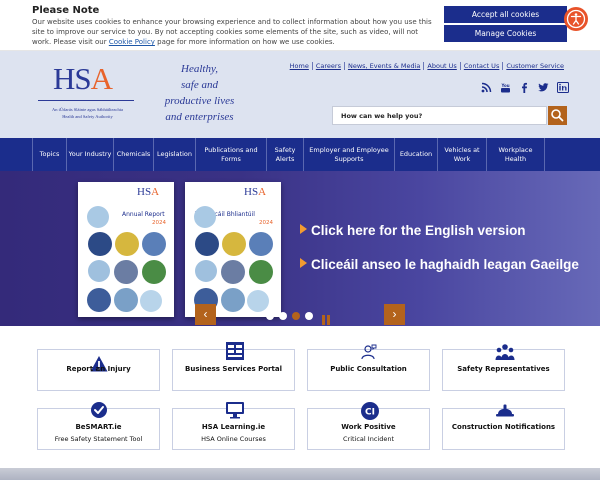 The image size is (600, 480). Describe the element at coordinates (482, 66) in the screenshot. I see `top-link-contact: Contact Us` at that location.